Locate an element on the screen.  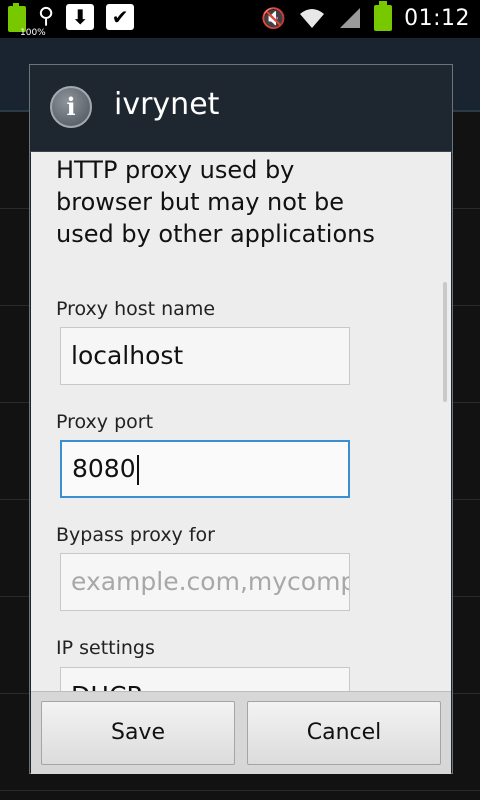
bypass-proxy-placeholder: example.com,mycomp is located at coordinates (210, 581).